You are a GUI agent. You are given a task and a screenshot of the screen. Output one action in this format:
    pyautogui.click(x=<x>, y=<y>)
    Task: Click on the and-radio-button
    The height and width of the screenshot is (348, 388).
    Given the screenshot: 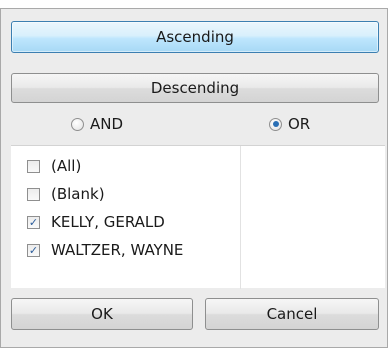 What is the action you would take?
    pyautogui.click(x=77, y=124)
    